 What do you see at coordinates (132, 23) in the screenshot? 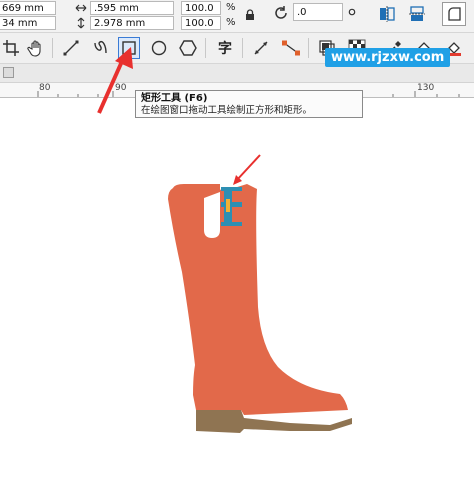
I see `height-field: 2.978 mm` at bounding box center [132, 23].